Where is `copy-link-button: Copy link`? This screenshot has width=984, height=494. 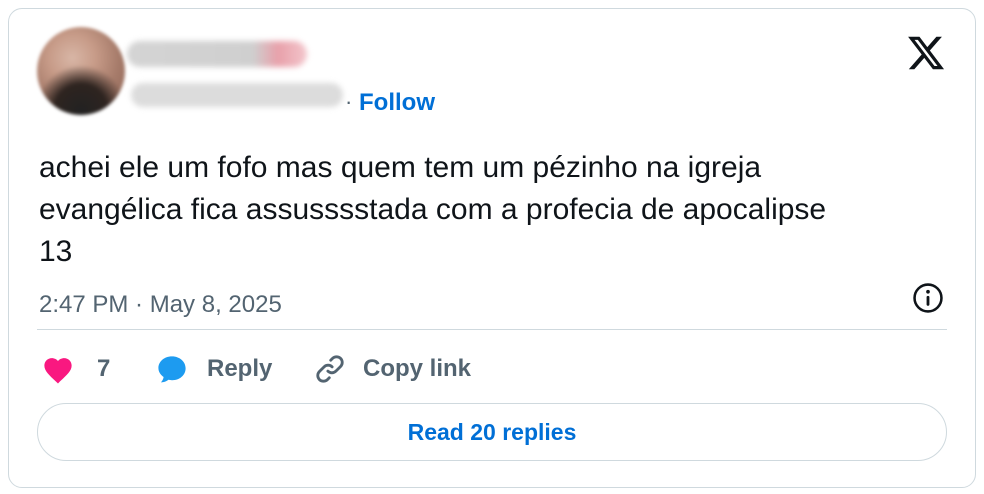 copy-link-button: Copy link is located at coordinates (392, 369).